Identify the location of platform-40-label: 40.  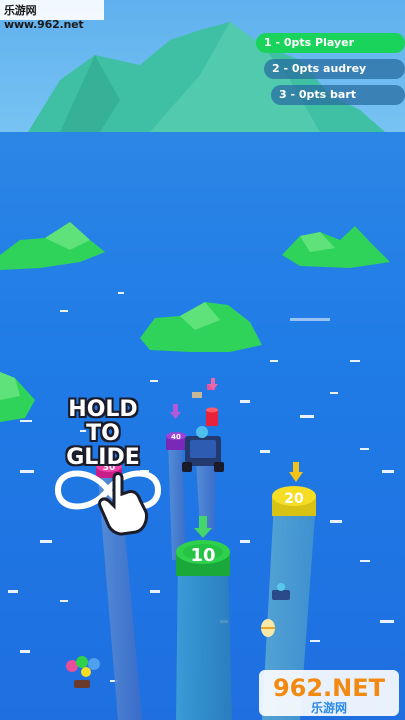
(176, 437).